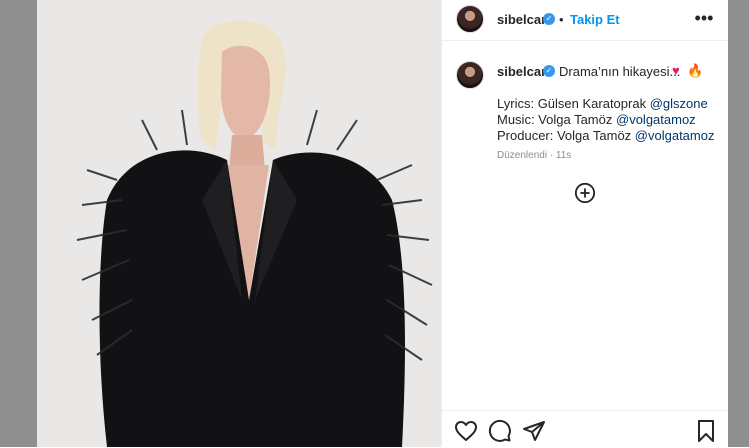 The height and width of the screenshot is (448, 749). Describe the element at coordinates (555, 119) in the screenshot. I see `credit-label: Music: Volga Tamöz` at that location.